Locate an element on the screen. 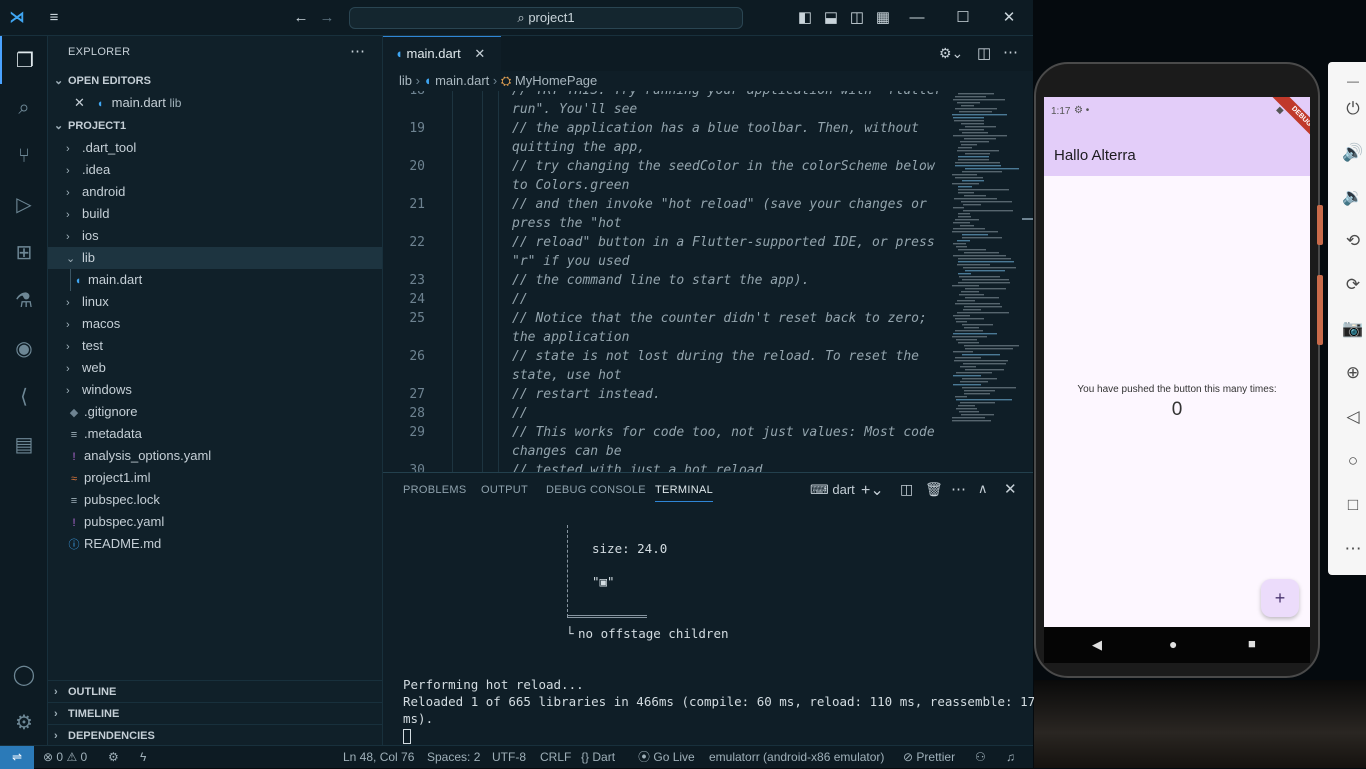  tree-file: ◆ .gitignore is located at coordinates (215, 412).